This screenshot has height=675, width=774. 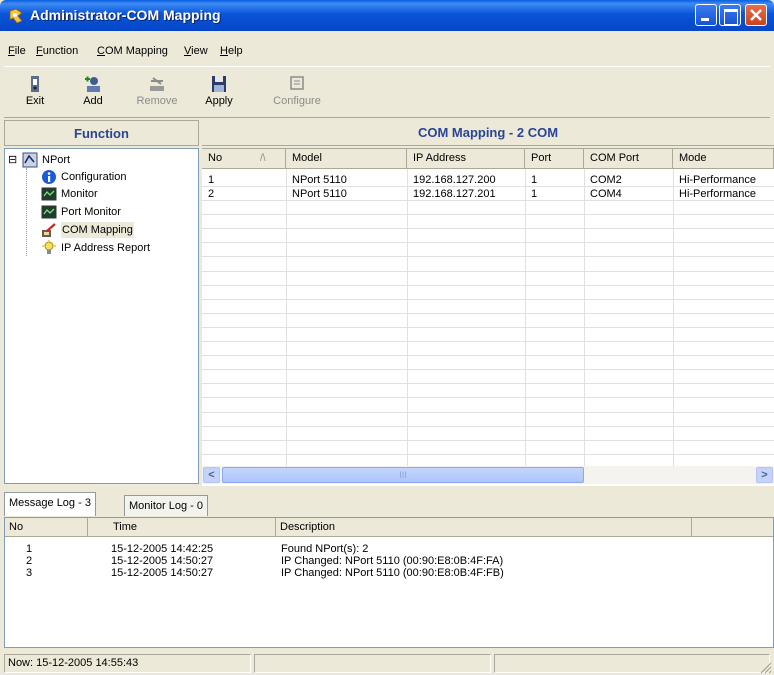 I want to click on close-button, so click(x=756, y=15).